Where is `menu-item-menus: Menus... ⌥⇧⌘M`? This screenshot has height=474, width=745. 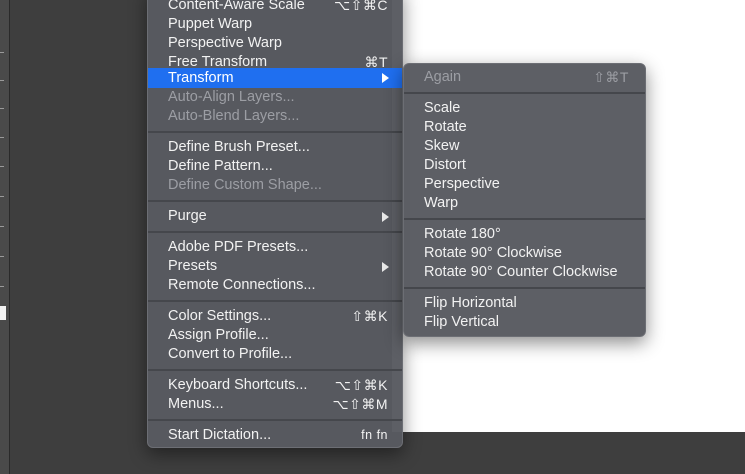 menu-item-menus: Menus... ⌥⇧⌘M is located at coordinates (275, 404).